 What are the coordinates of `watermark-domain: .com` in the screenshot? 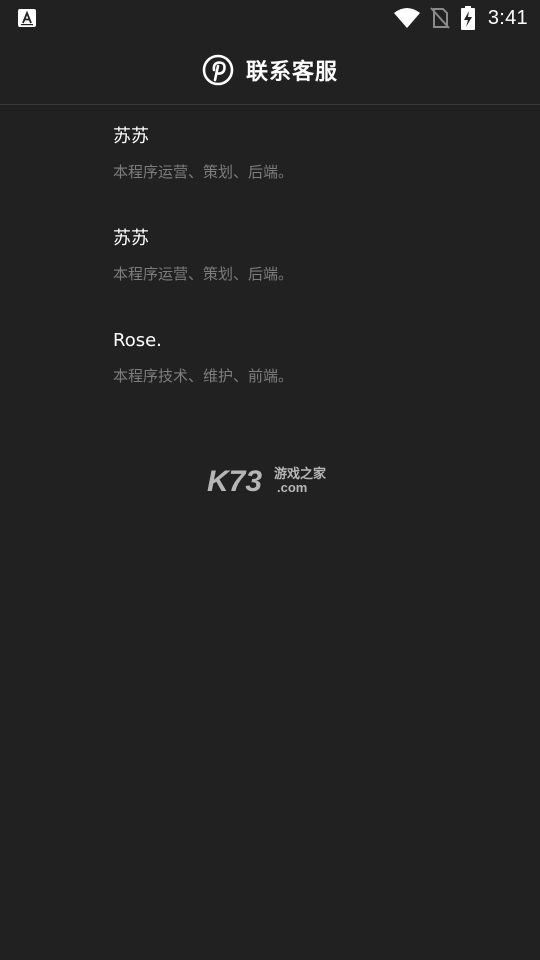 It's located at (292, 487).